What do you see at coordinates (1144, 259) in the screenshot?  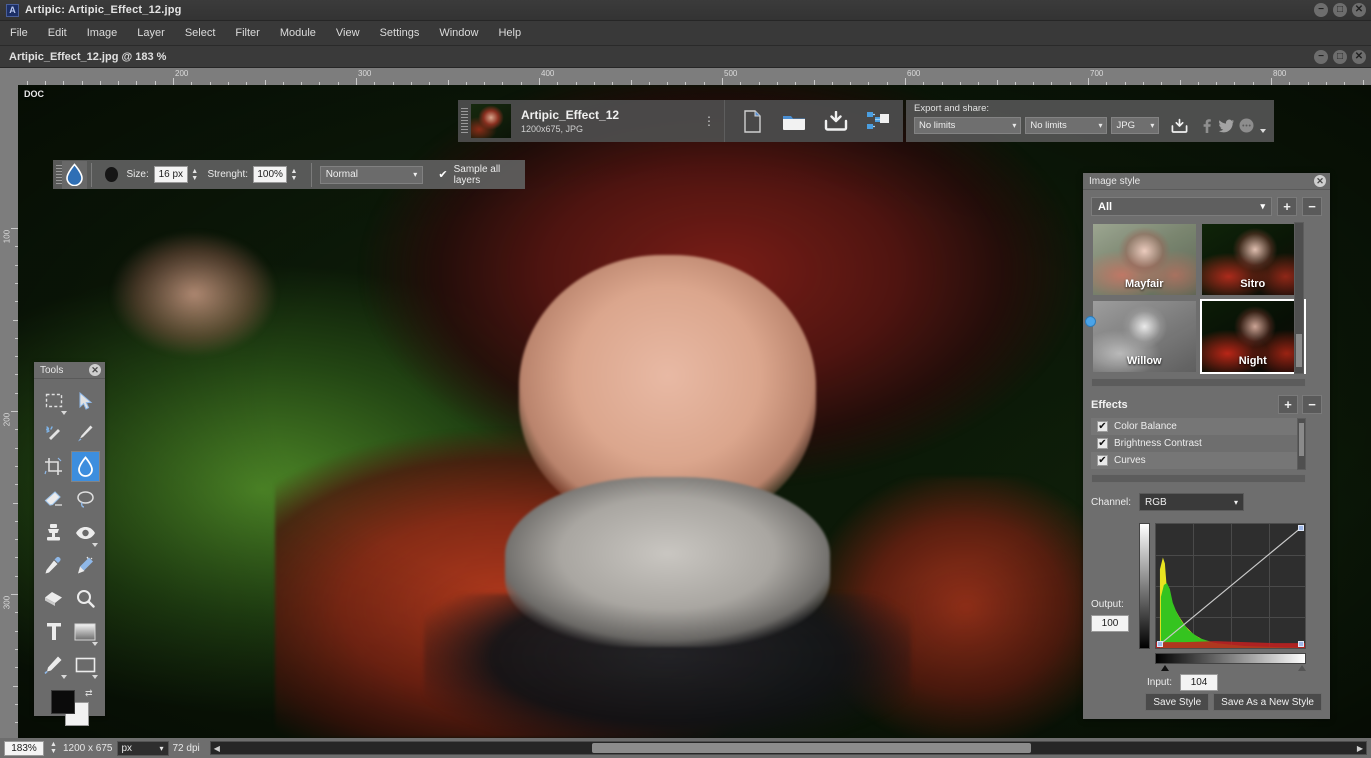 I see `style-thumb-mayfair: Mayfair` at bounding box center [1144, 259].